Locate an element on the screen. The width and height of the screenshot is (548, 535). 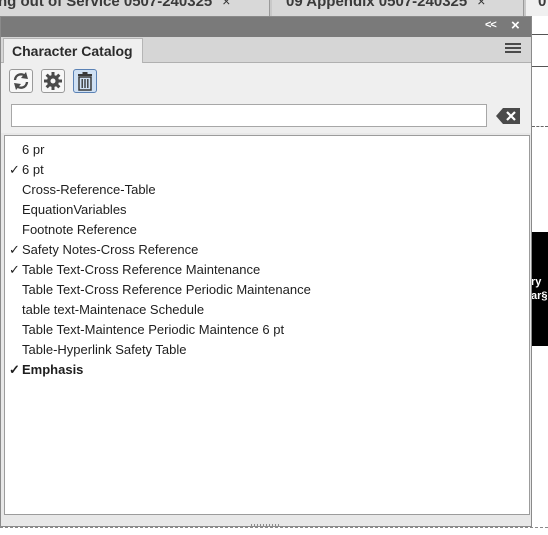
document-tab-out-of-service: ng out of Service 0507-240325 × is located at coordinates (135, 8).